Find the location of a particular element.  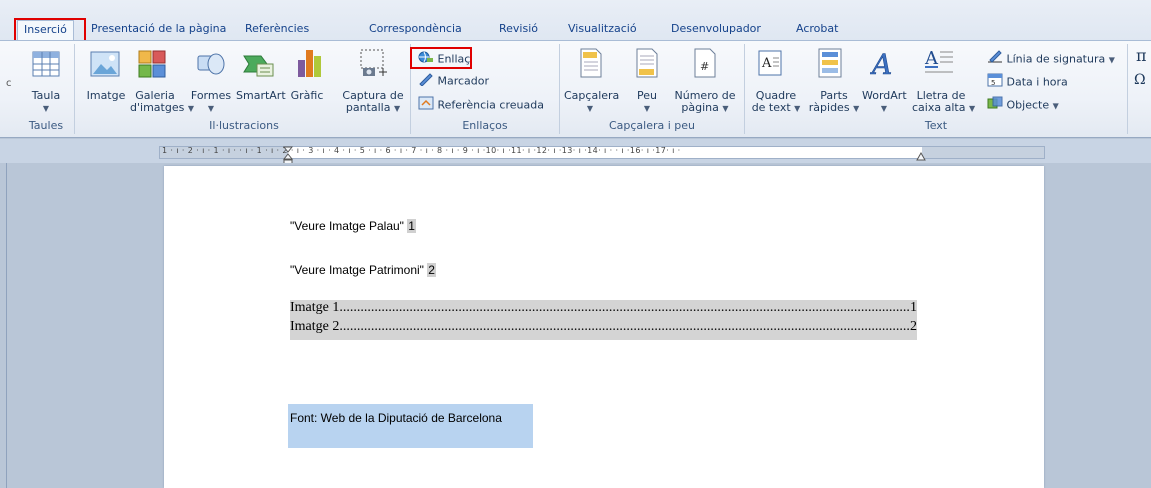

object-icon is located at coordinates (995, 105).